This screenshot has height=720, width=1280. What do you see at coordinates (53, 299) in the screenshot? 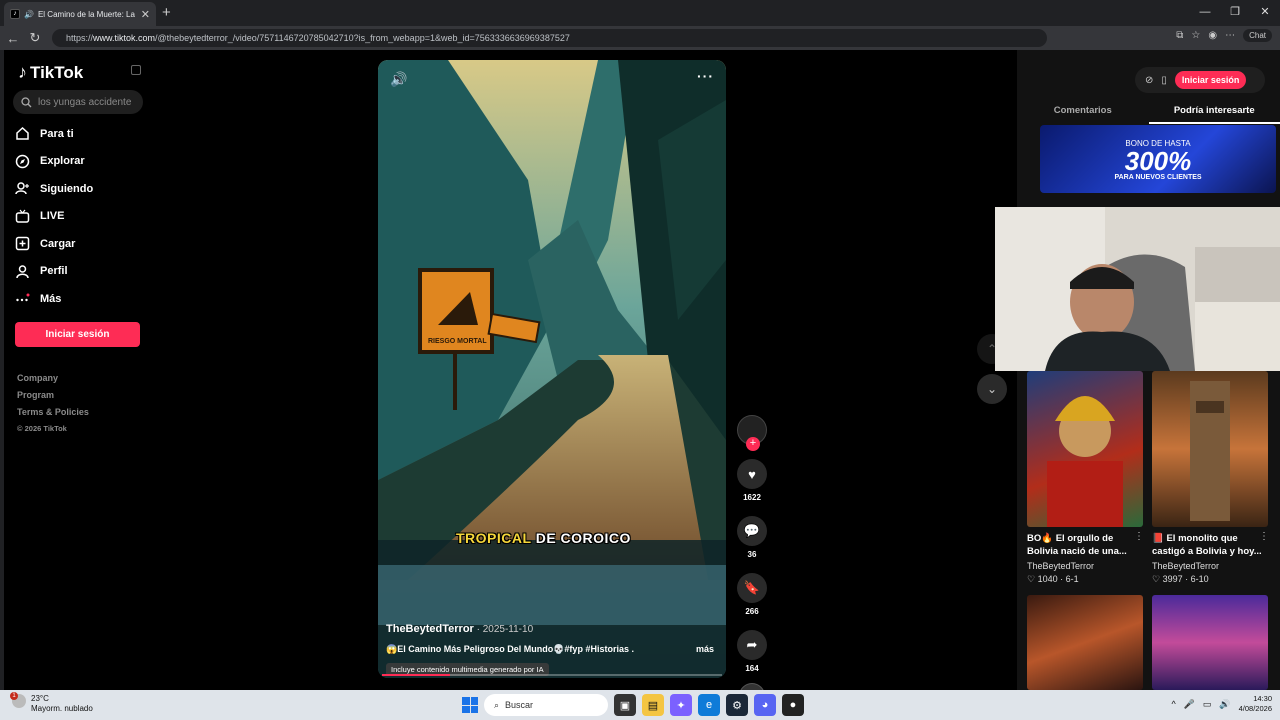
I see `sidebar-item-mas: Más` at bounding box center [53, 299].